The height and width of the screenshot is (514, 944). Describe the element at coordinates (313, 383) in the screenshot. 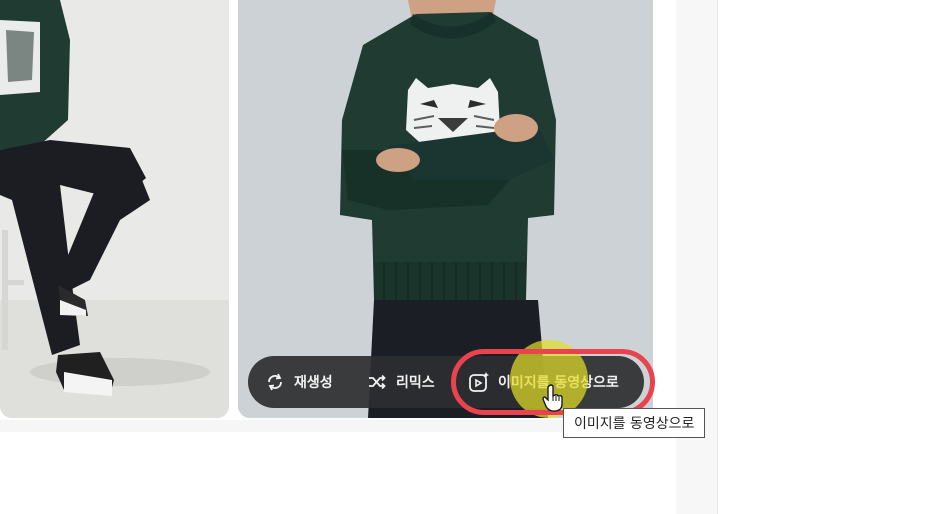

I see `regenerate-label: 재생성` at that location.